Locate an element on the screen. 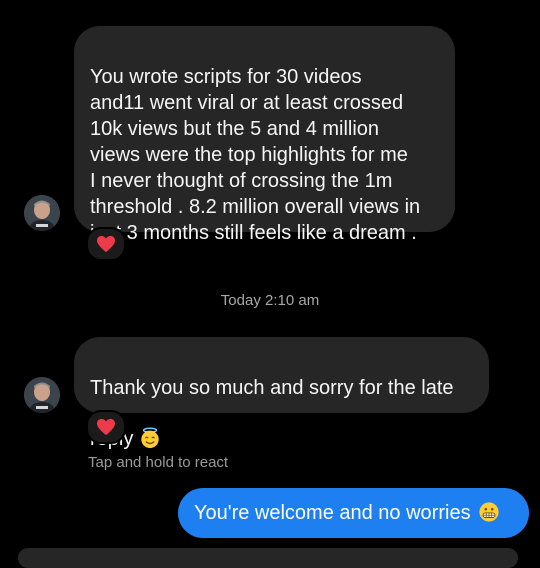 The image size is (540, 568). timestamp: Today 2:10 am is located at coordinates (270, 300).